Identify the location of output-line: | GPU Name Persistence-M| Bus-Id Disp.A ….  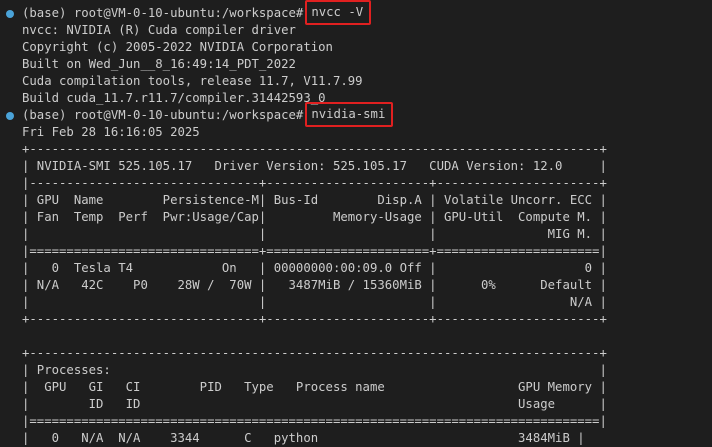
(314, 200).